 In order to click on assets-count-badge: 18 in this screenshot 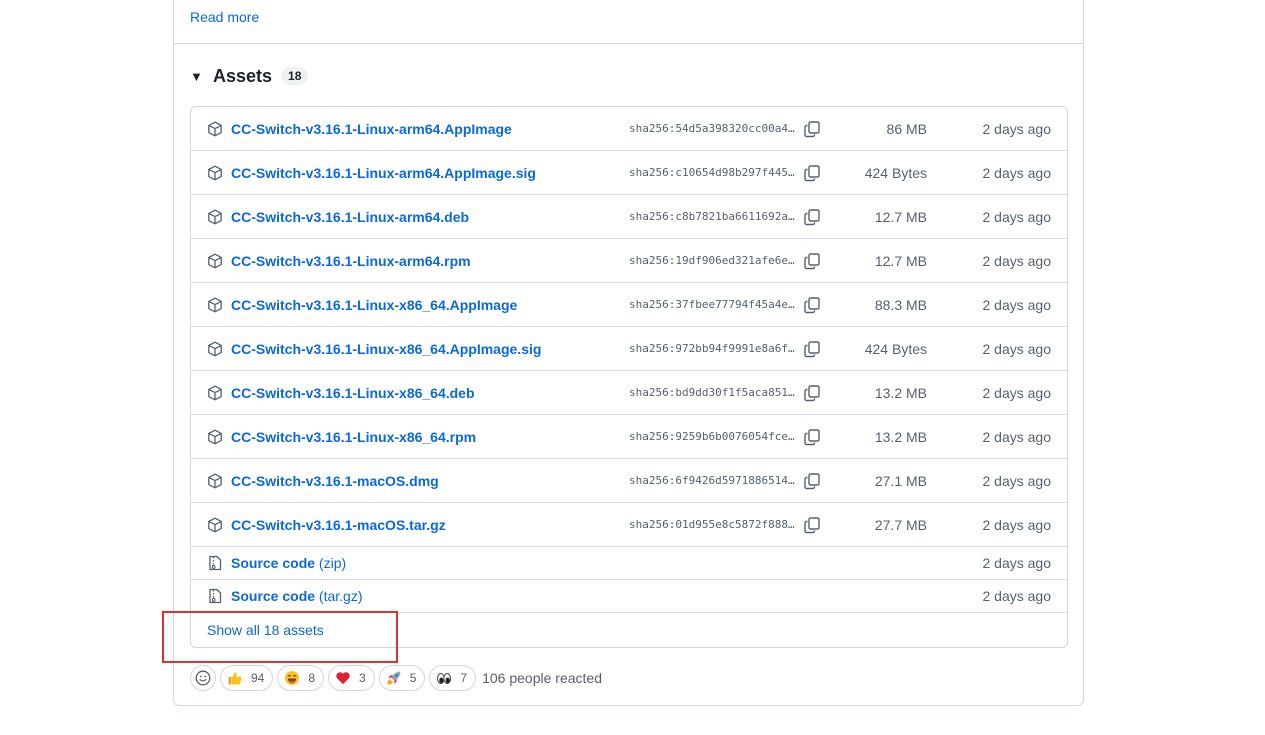, I will do `click(295, 76)`.